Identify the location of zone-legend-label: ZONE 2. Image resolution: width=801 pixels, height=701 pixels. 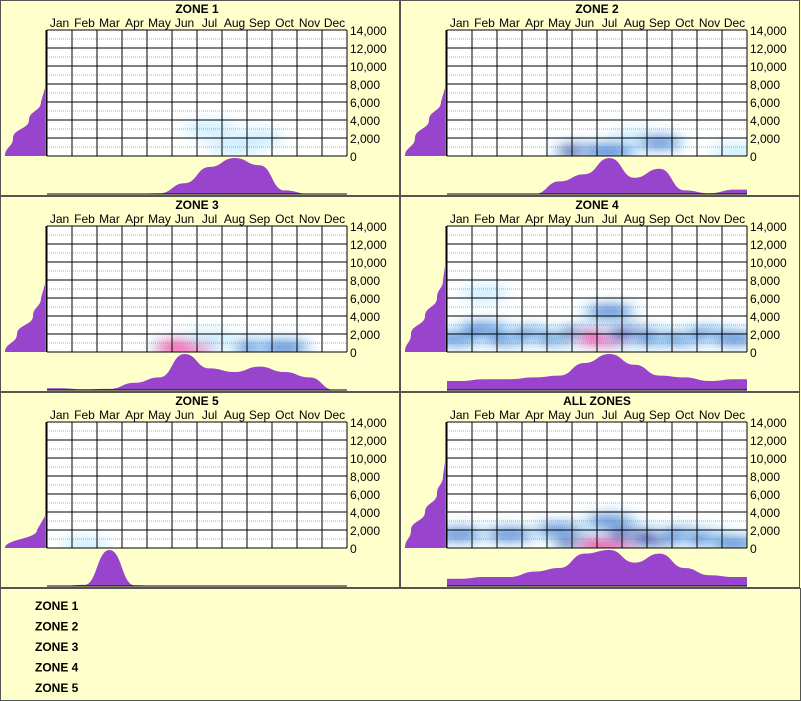
(57, 627).